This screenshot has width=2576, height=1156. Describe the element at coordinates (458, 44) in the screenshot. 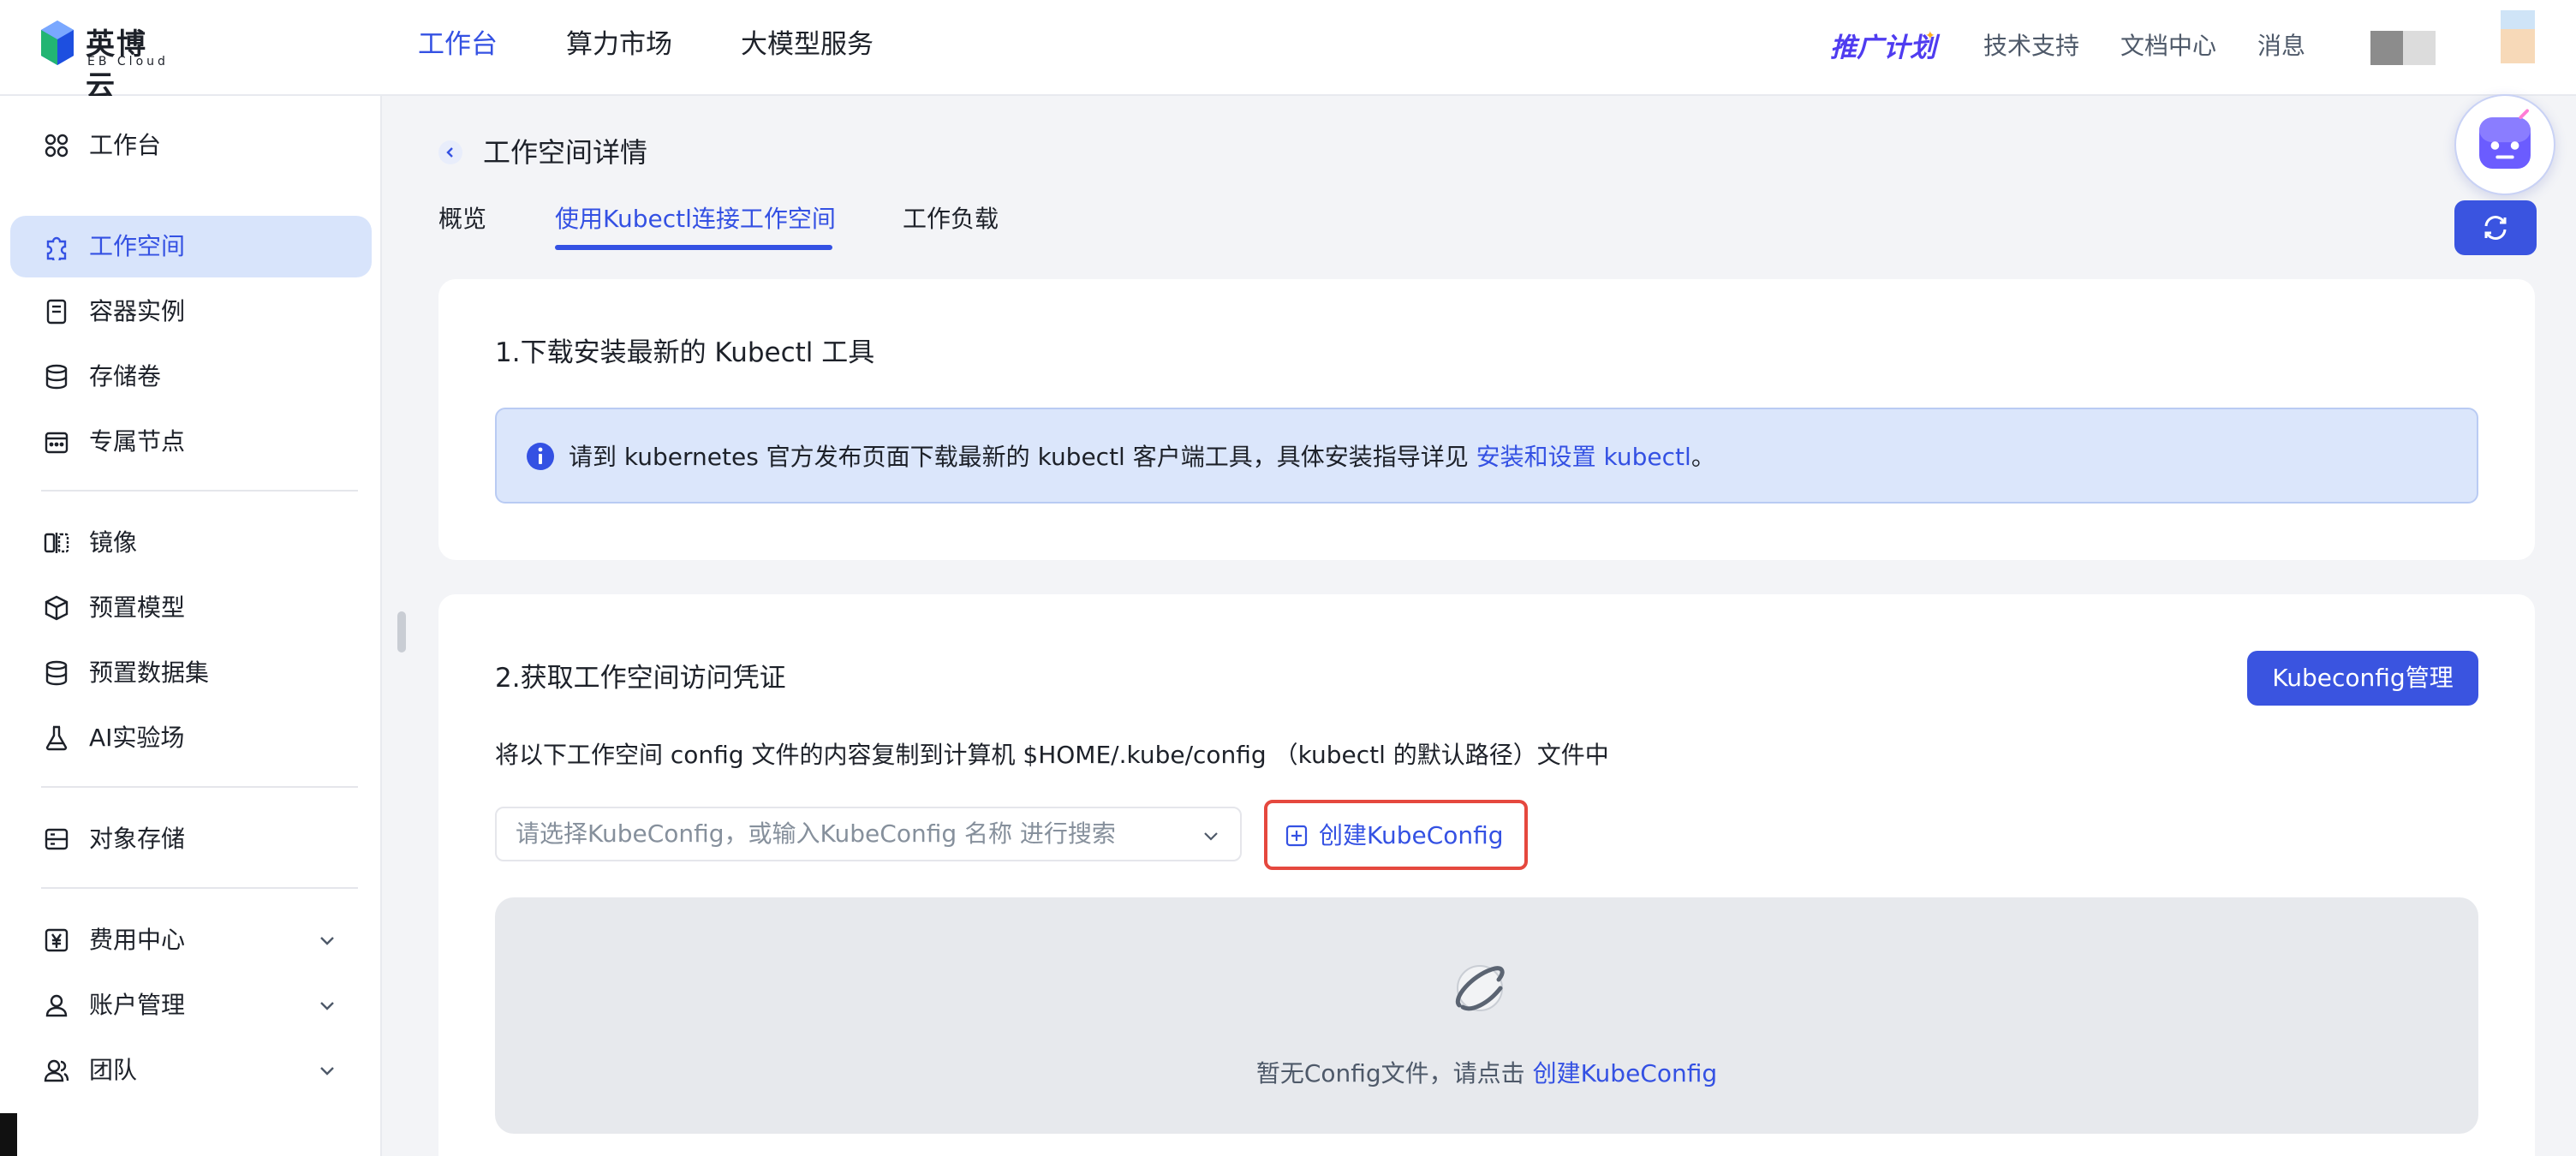

I see `topnav-workbench: 工作台` at that location.